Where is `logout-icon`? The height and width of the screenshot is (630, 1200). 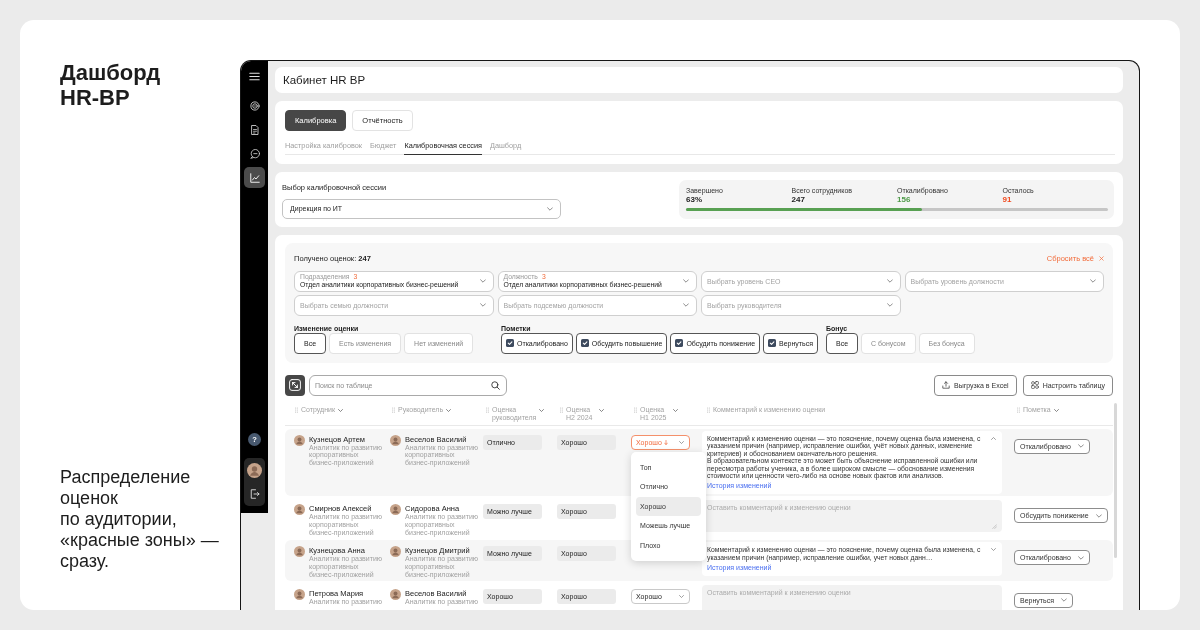
logout-icon is located at coordinates (254, 494).